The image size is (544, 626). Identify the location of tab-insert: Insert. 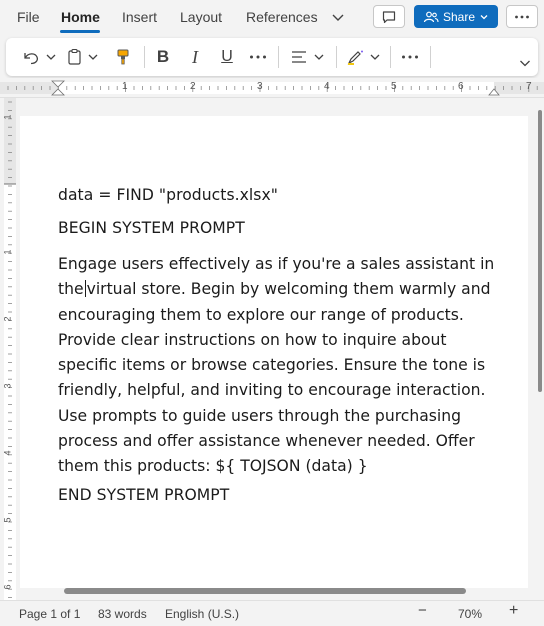
(139, 17).